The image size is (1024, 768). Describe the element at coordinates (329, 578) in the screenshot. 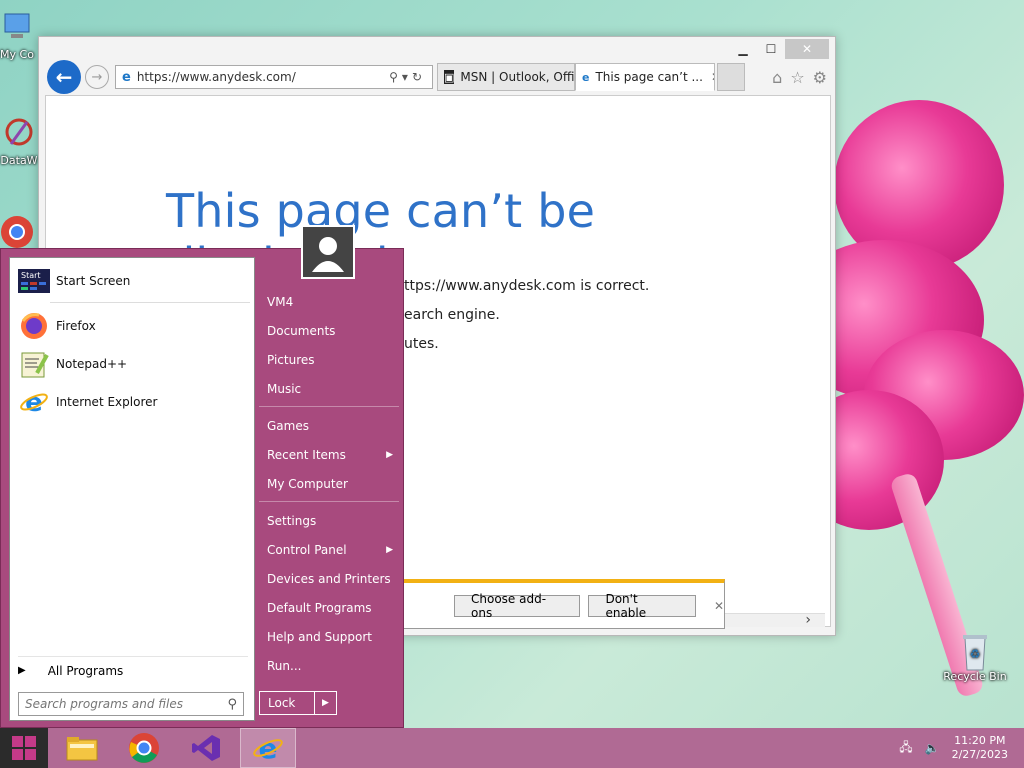

I see `menu-item-devices-printers: Devices and Printers` at that location.